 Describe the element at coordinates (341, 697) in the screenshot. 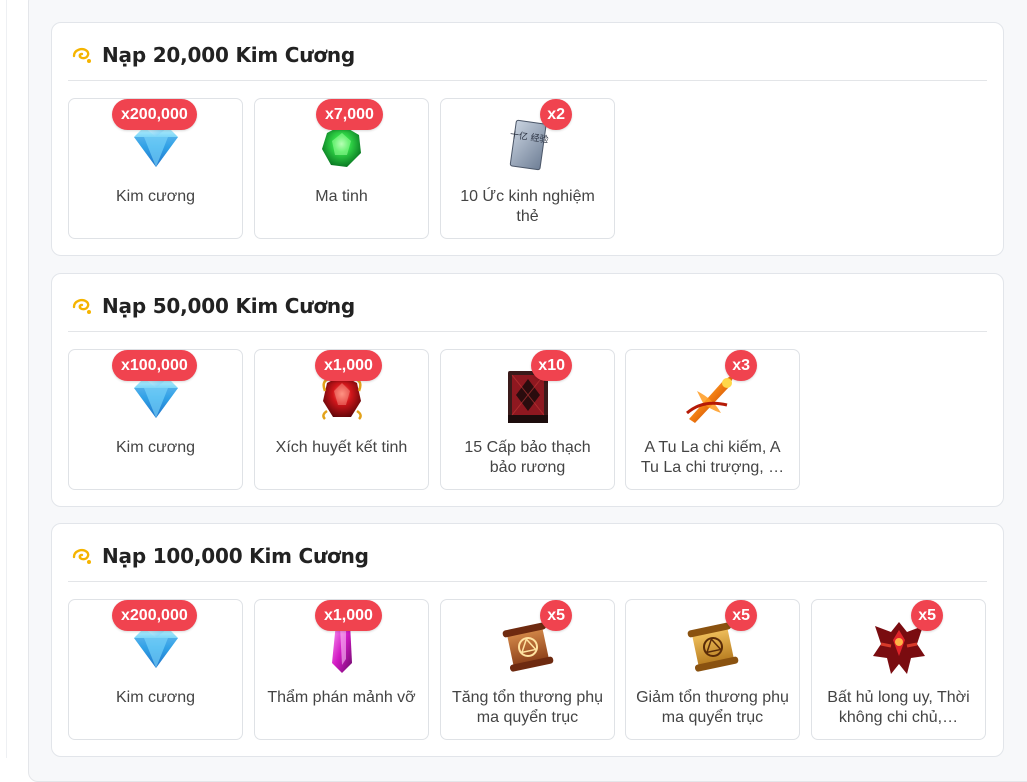

I see `reward-name: Thẩm phán mảnh vỡ` at that location.